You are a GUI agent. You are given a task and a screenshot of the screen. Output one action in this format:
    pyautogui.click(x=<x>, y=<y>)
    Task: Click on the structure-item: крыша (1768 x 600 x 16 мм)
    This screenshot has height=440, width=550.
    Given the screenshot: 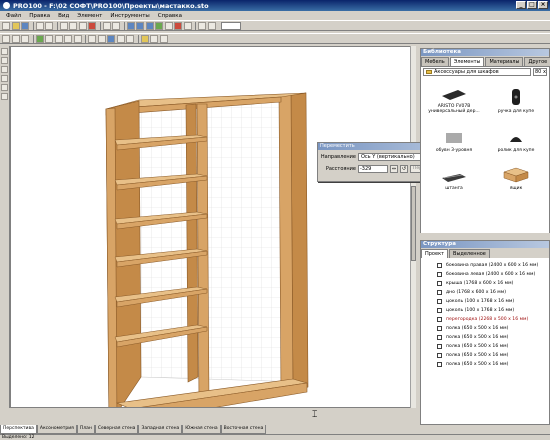 What is the action you would take?
    pyautogui.click(x=485, y=283)
    